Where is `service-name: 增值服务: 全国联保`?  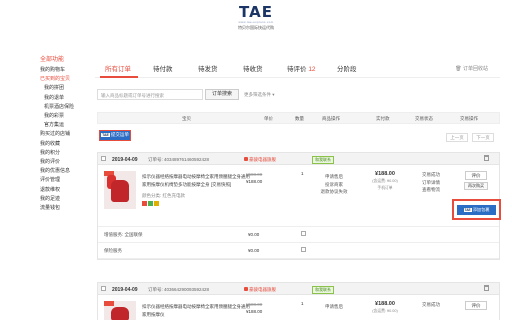 service-name: 增值服务: 全国联保 is located at coordinates (123, 234).